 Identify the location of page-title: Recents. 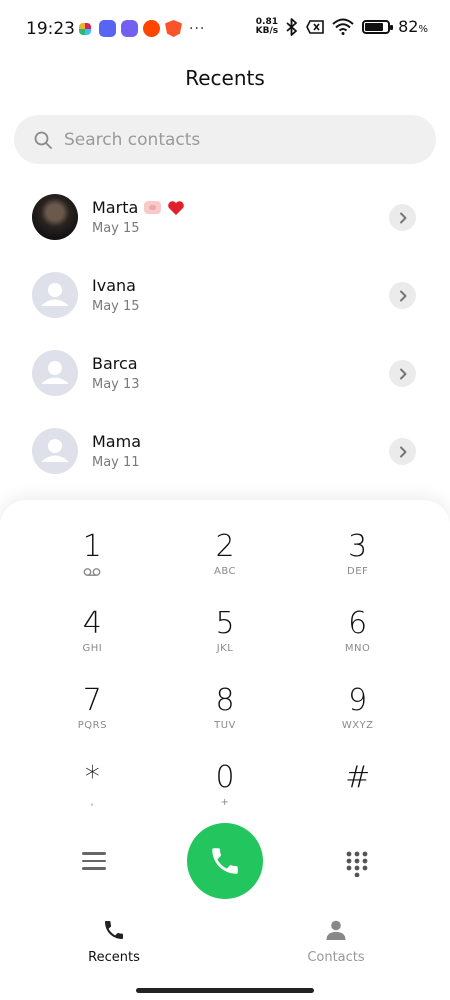
(225, 78).